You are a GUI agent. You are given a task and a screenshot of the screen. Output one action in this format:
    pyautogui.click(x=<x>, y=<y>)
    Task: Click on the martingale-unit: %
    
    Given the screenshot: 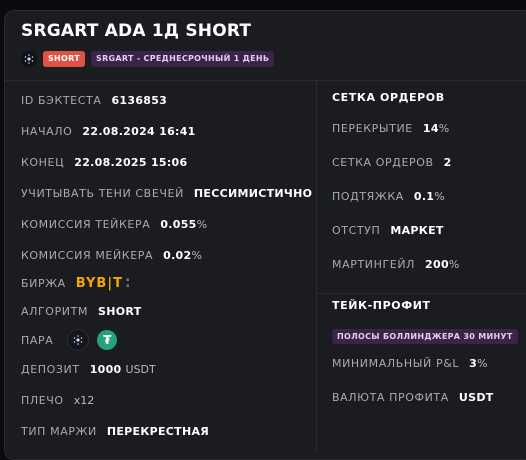 What is the action you would take?
    pyautogui.click(x=454, y=264)
    